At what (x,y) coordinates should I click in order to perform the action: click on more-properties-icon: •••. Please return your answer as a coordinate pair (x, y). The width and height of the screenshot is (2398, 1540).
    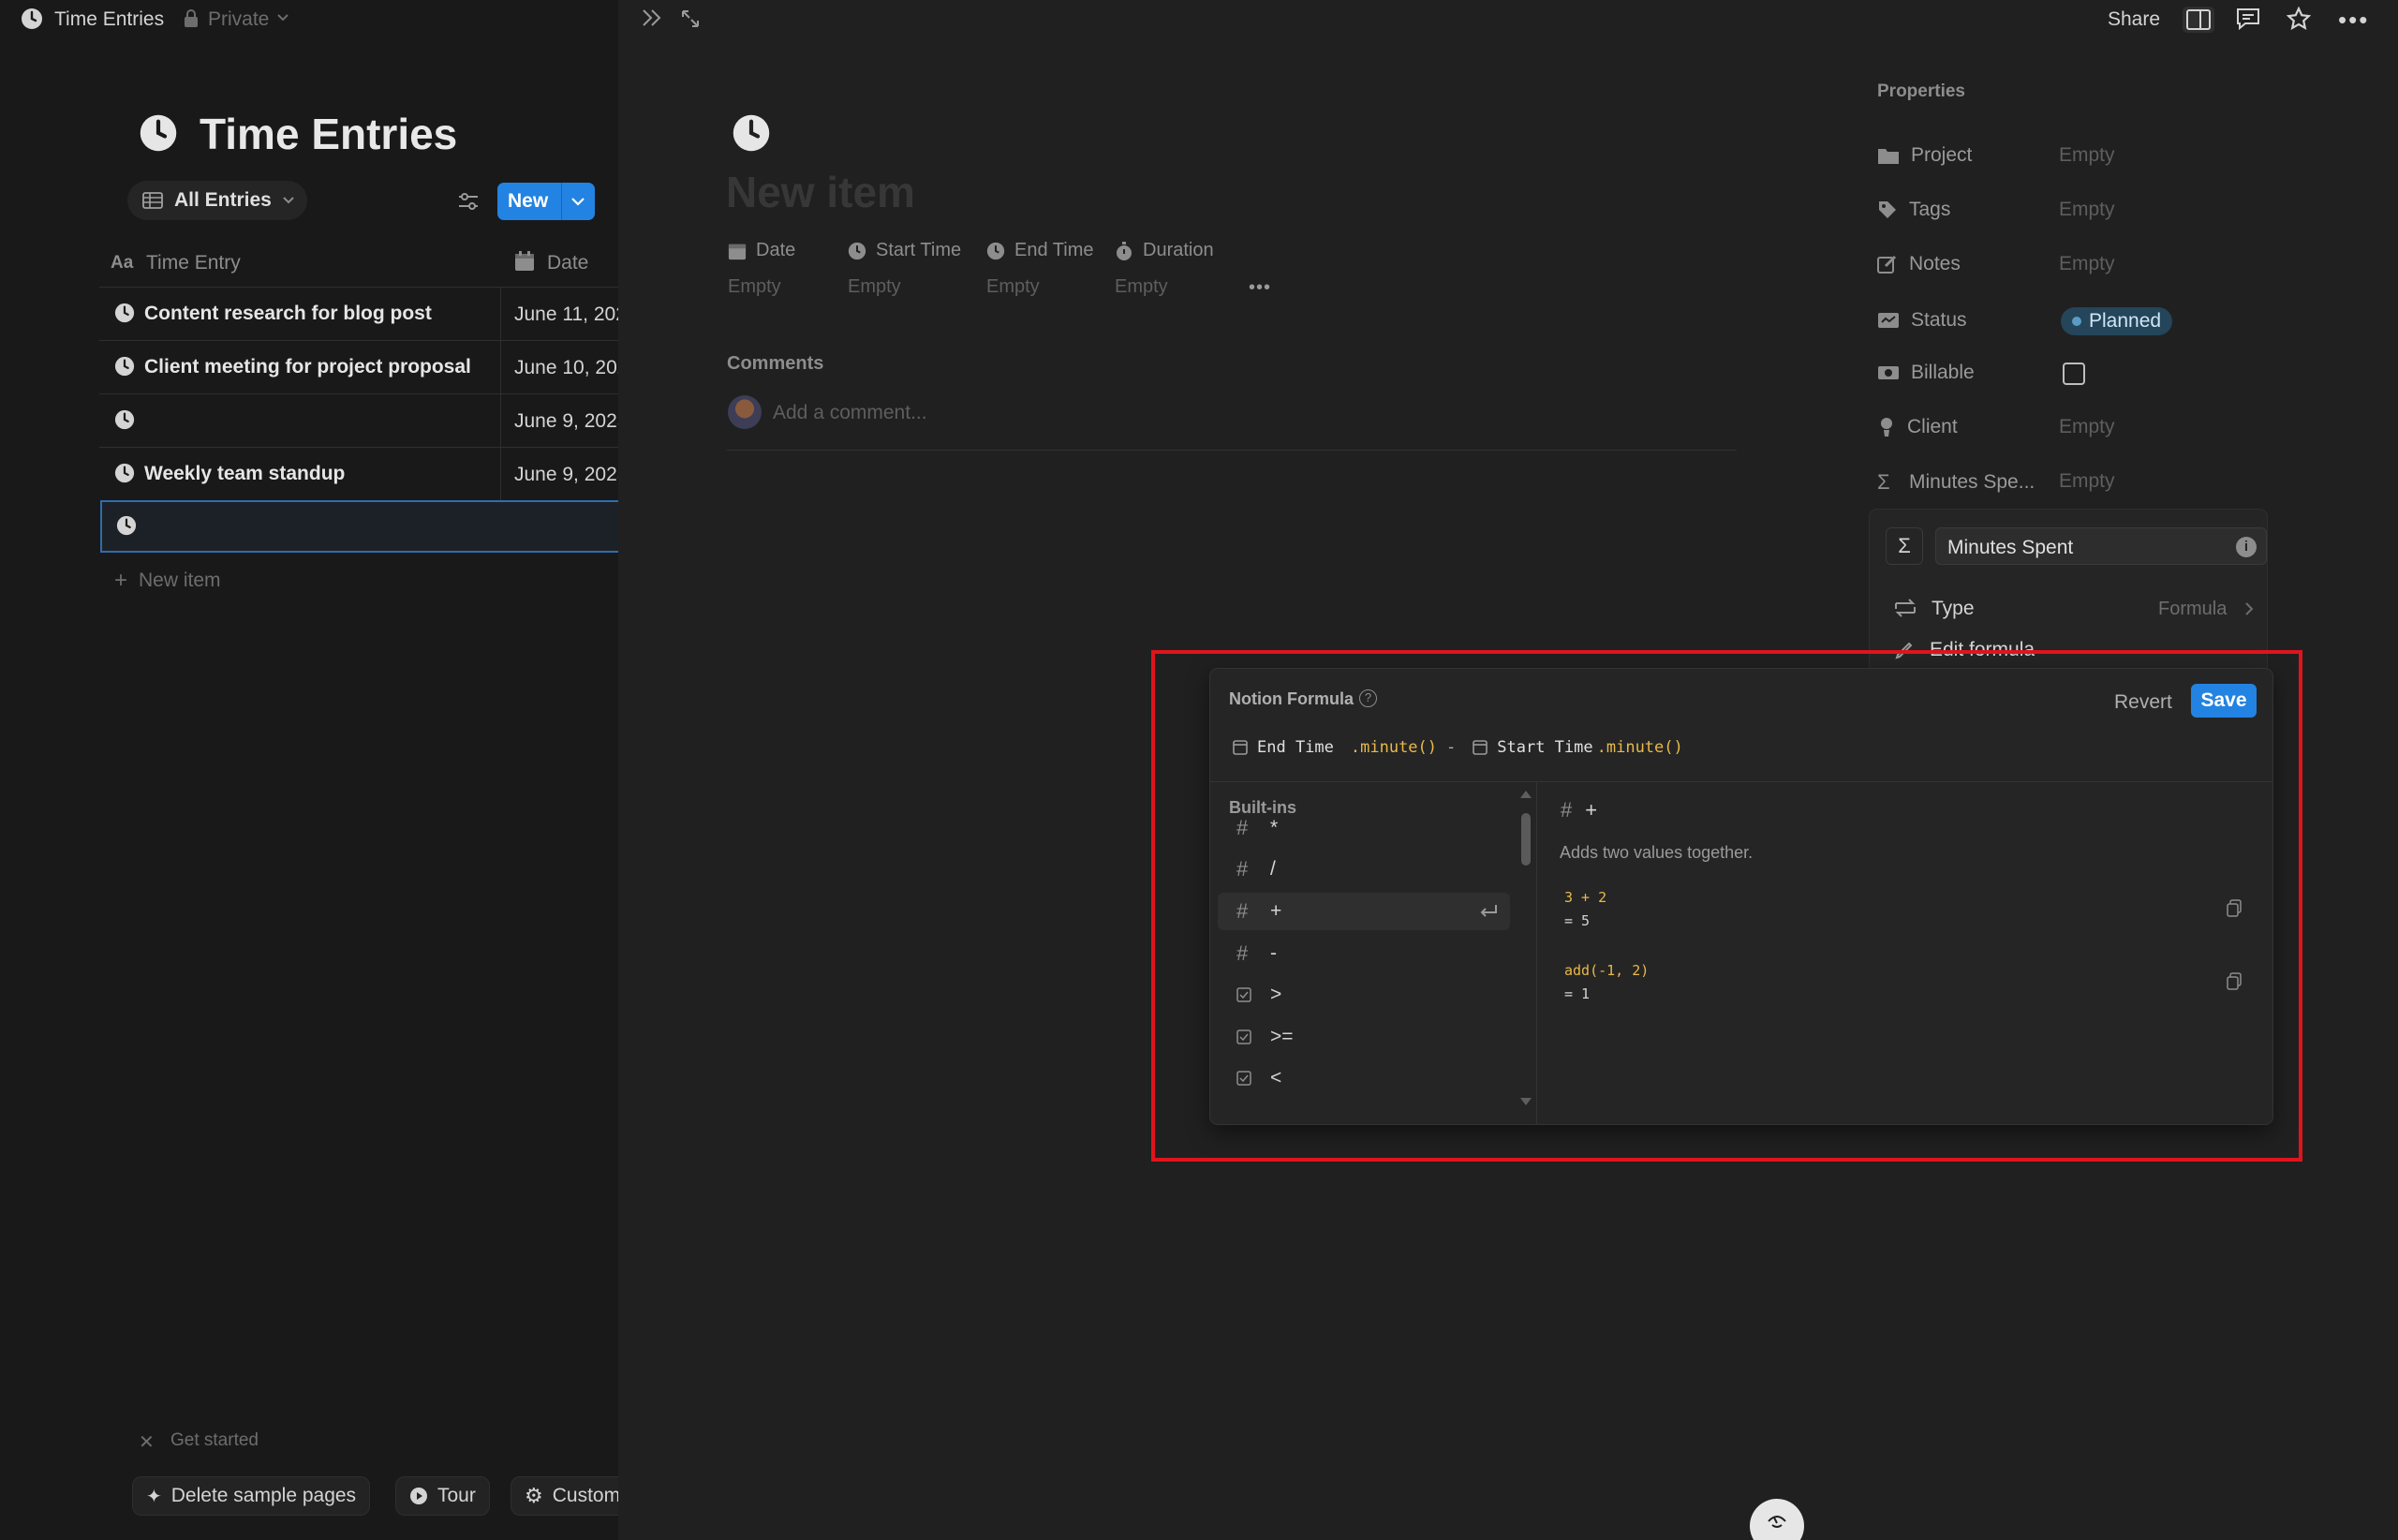
    Looking at the image, I should click on (1260, 288).